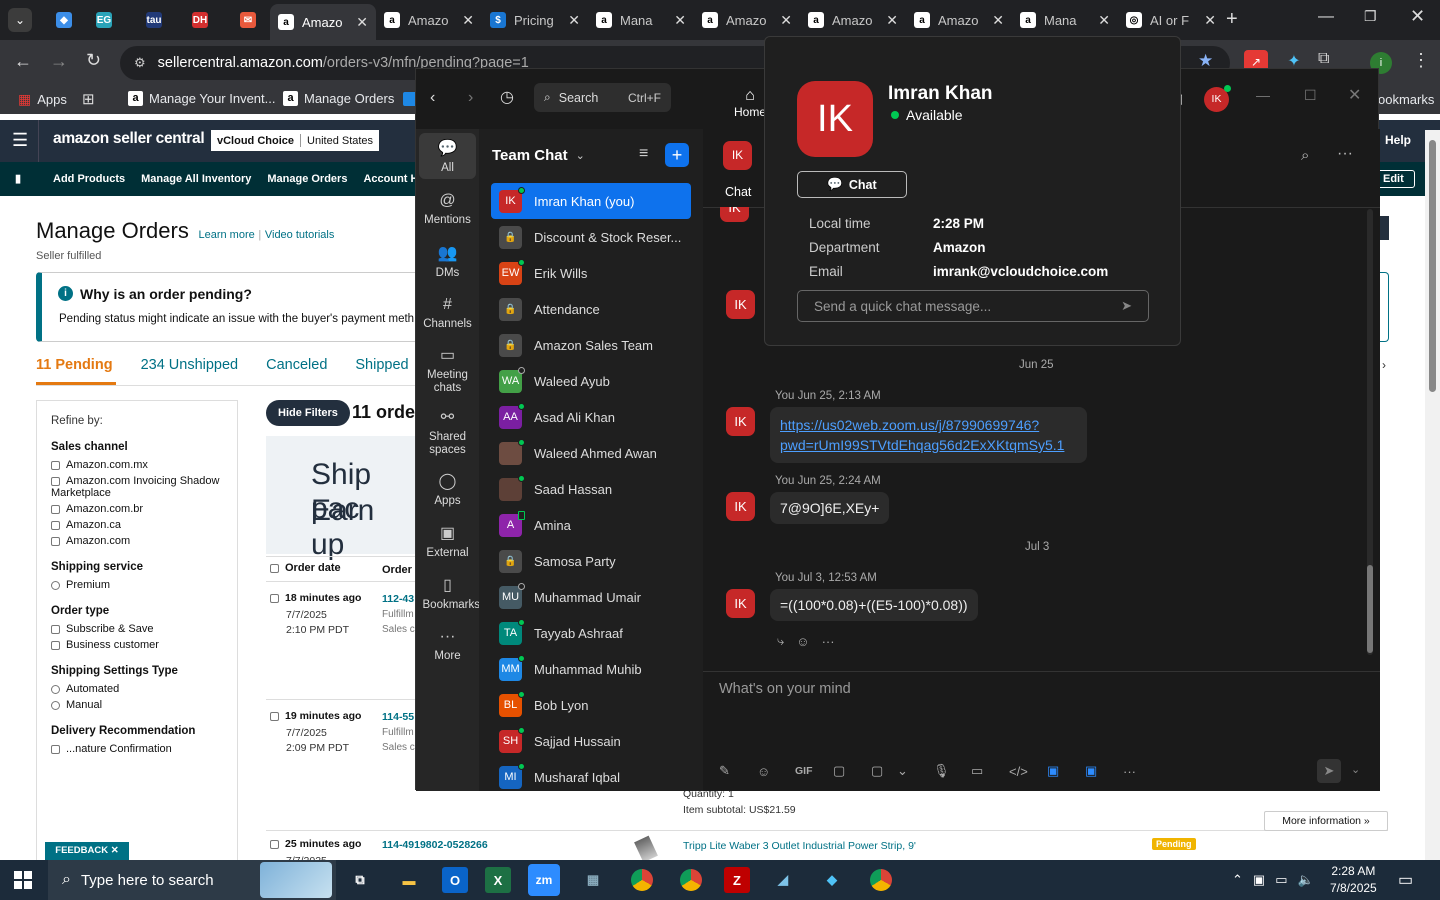  I want to click on zoom-forward-icon: ›, so click(470, 98).